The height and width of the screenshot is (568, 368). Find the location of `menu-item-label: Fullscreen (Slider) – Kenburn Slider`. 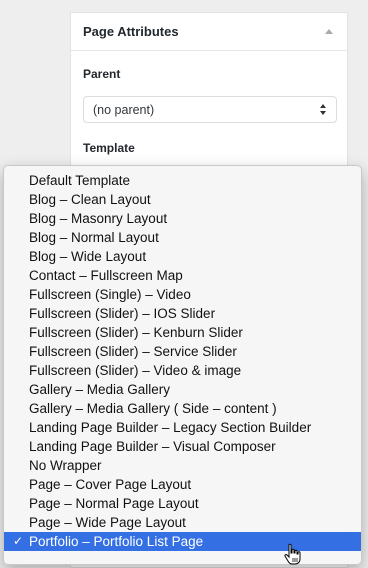

menu-item-label: Fullscreen (Slider) – Kenburn Slider is located at coordinates (136, 332).